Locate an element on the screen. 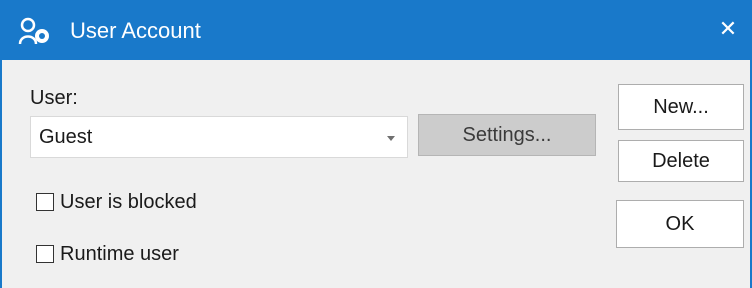 The image size is (752, 288). chevron-down-icon is located at coordinates (391, 138).